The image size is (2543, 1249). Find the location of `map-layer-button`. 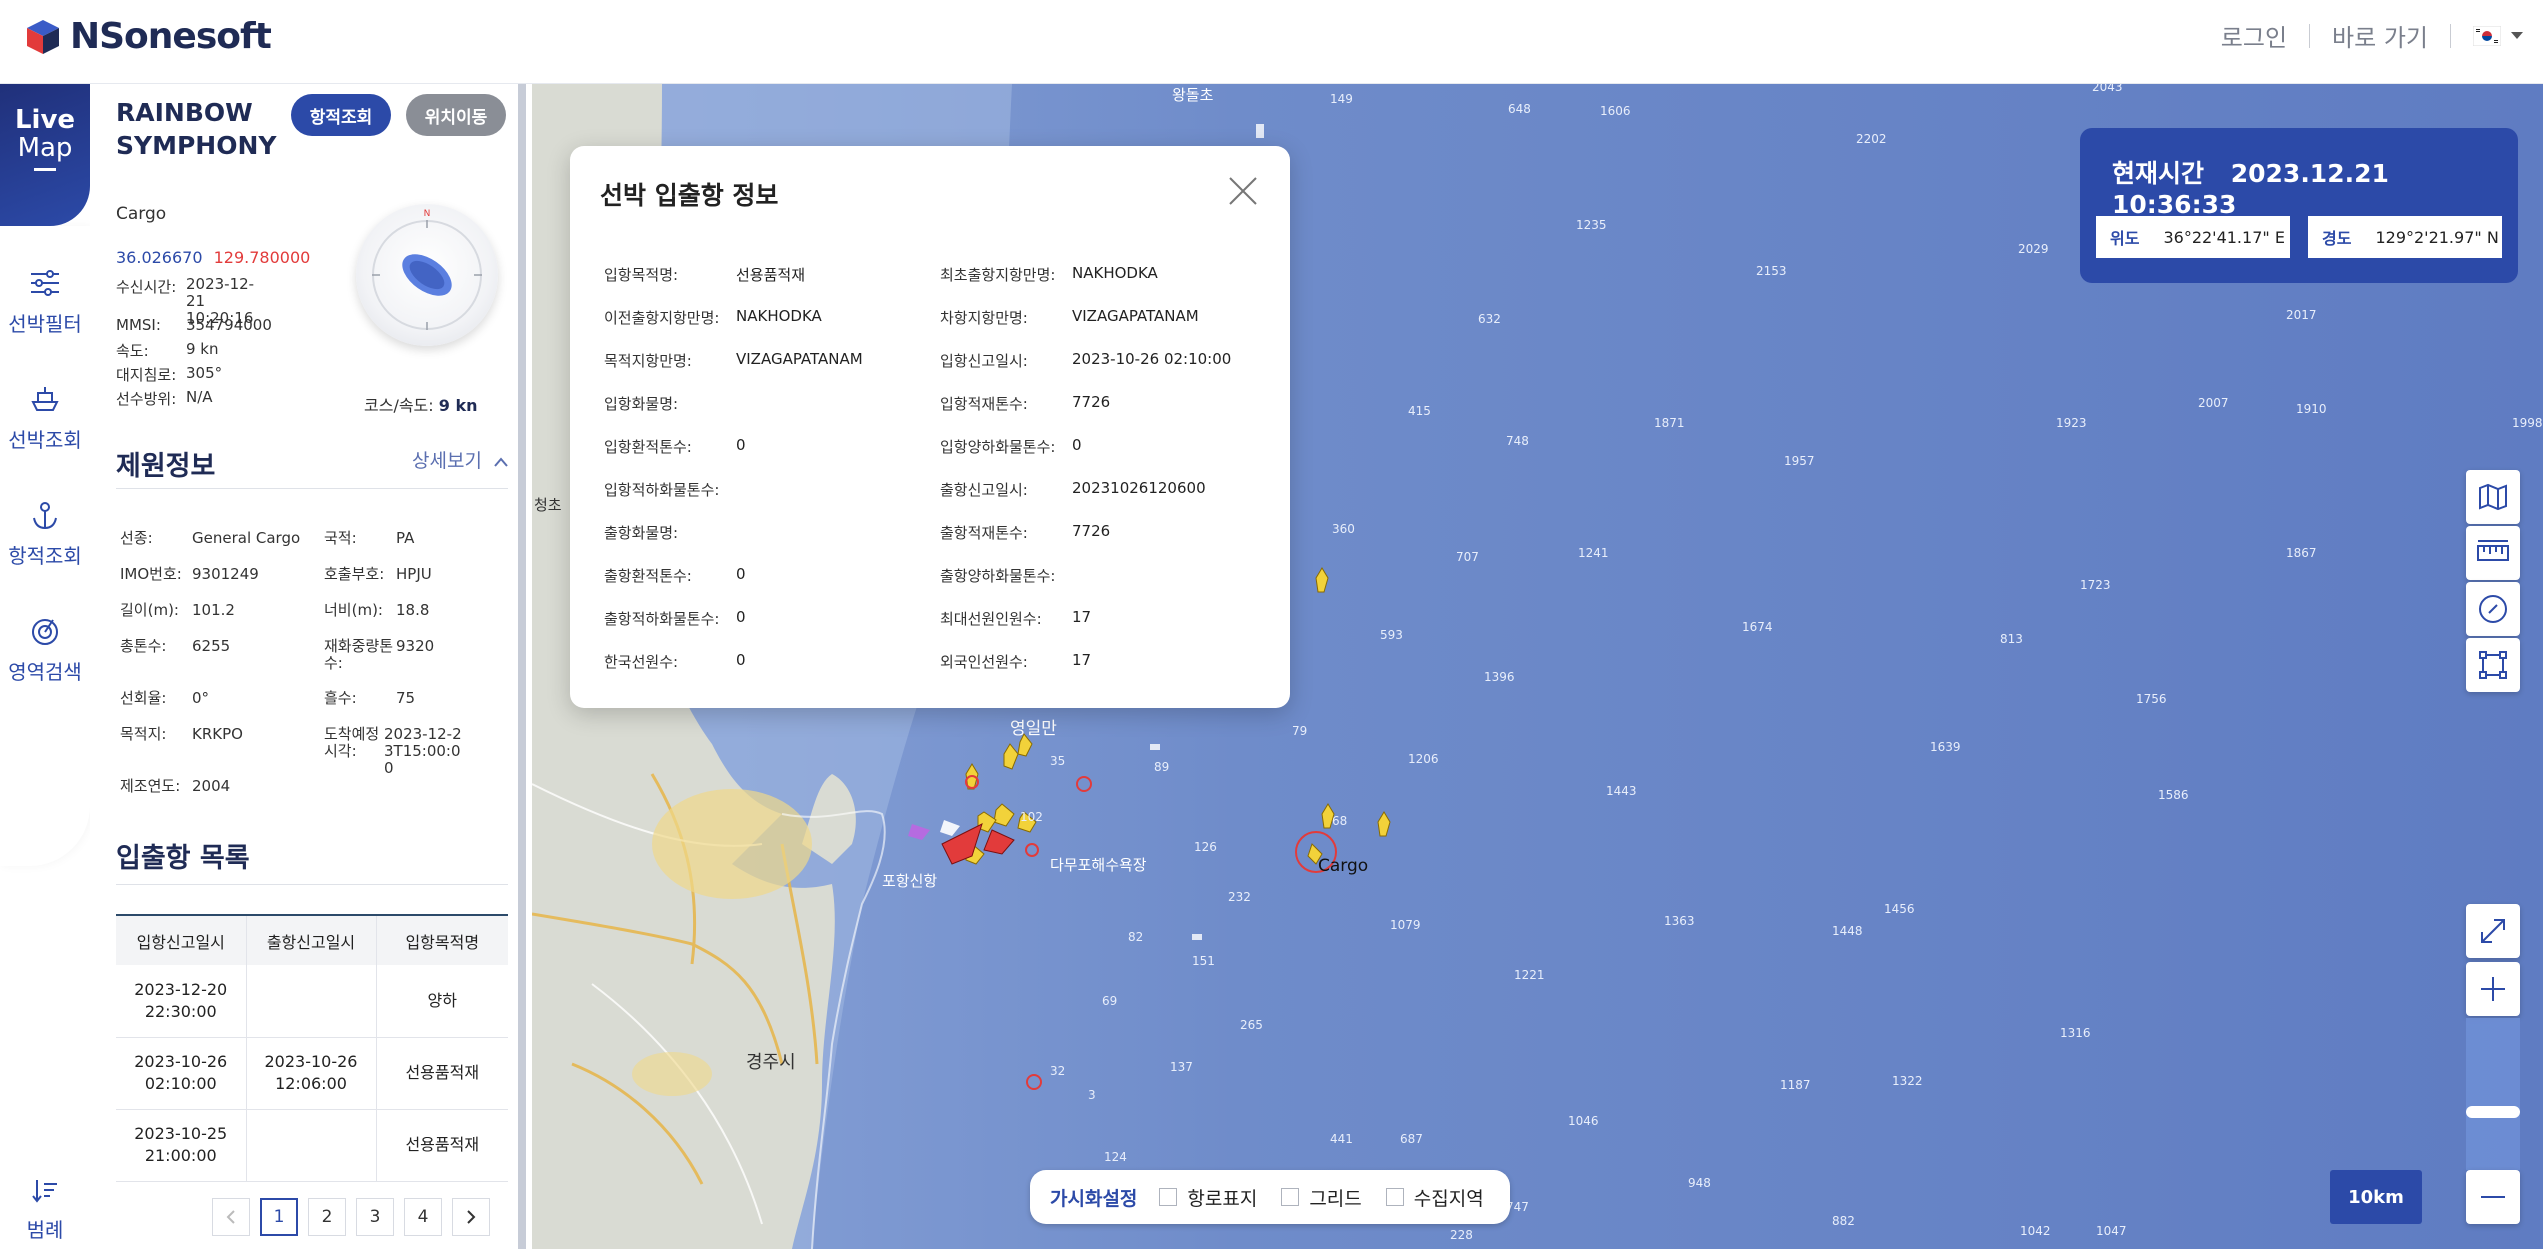

map-layer-button is located at coordinates (2493, 497).